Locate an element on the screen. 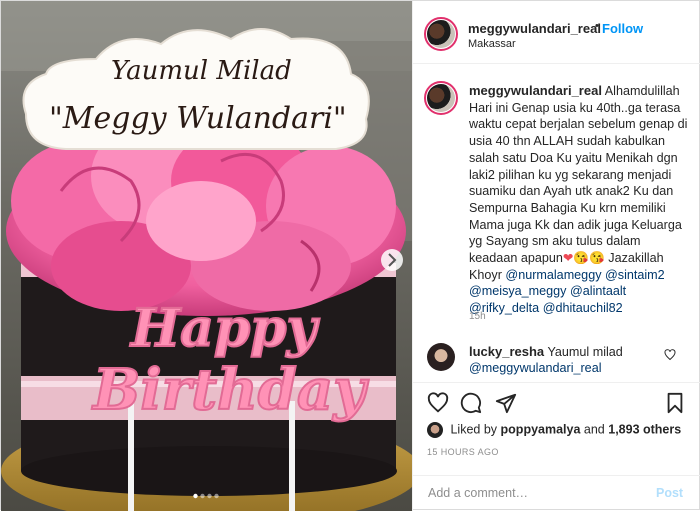  mention-link: @nurmalameggy is located at coordinates (553, 275).